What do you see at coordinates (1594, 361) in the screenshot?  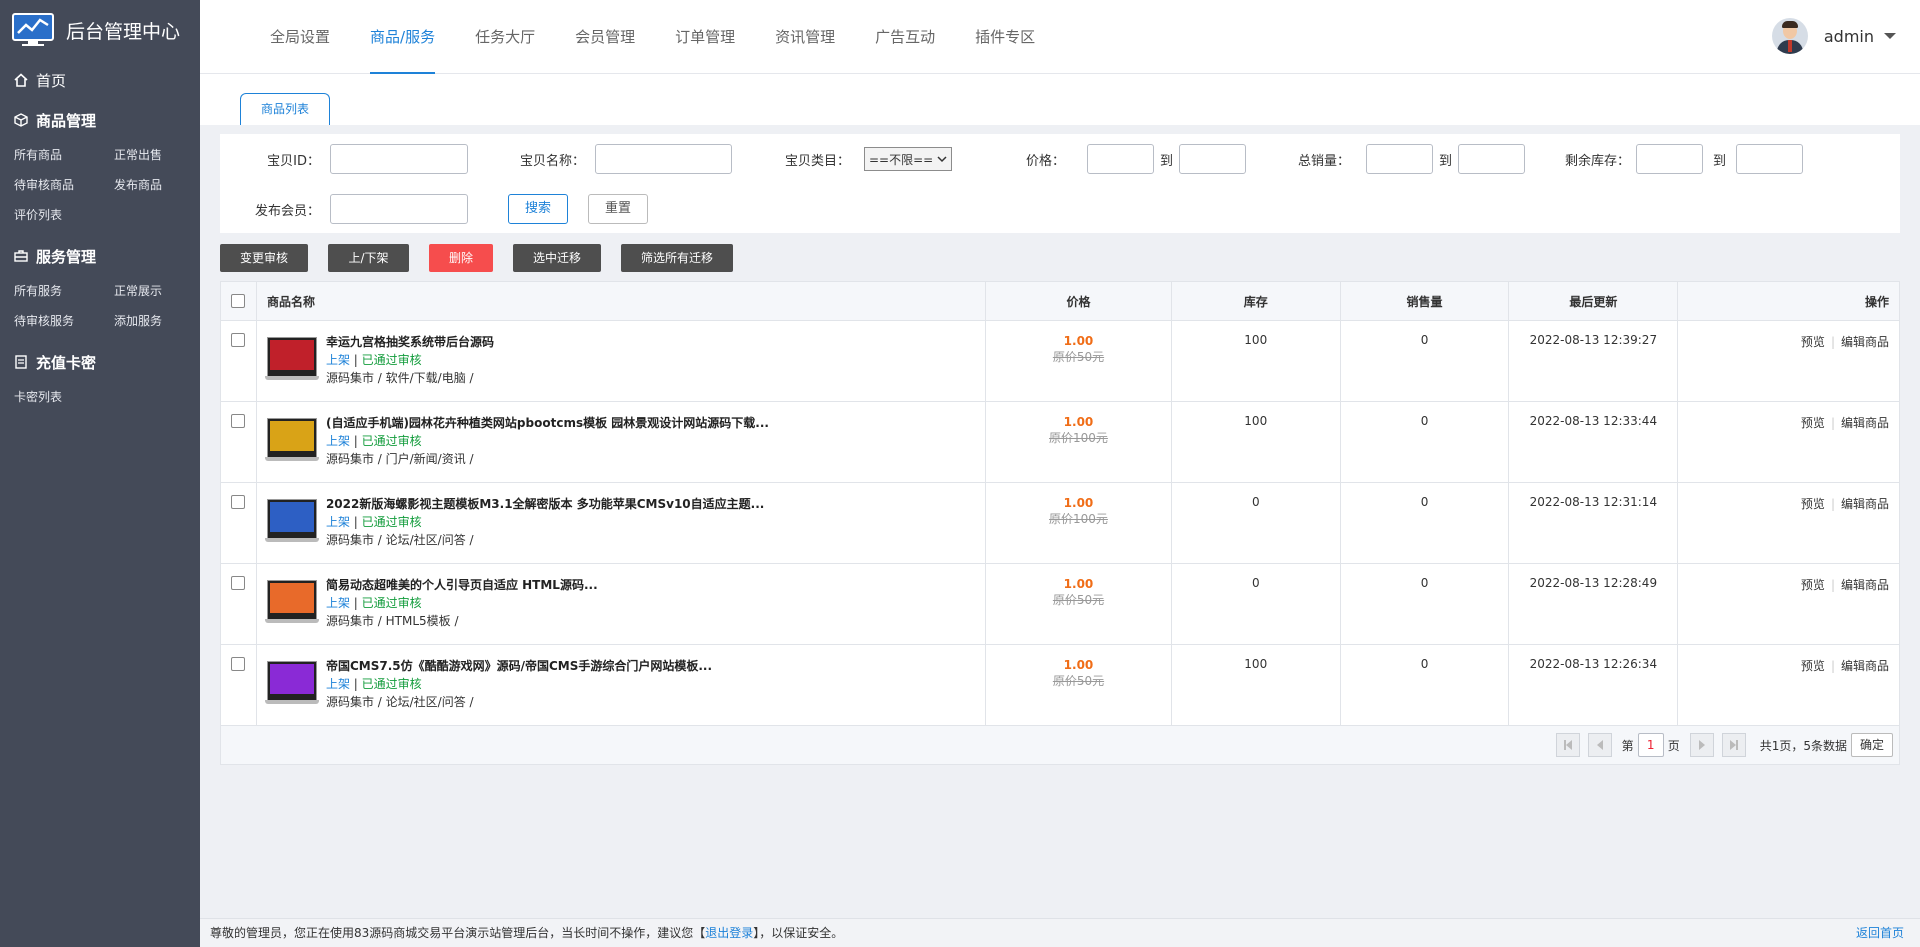 I see `updated-time: 2022-08-13 12:39:27` at bounding box center [1594, 361].